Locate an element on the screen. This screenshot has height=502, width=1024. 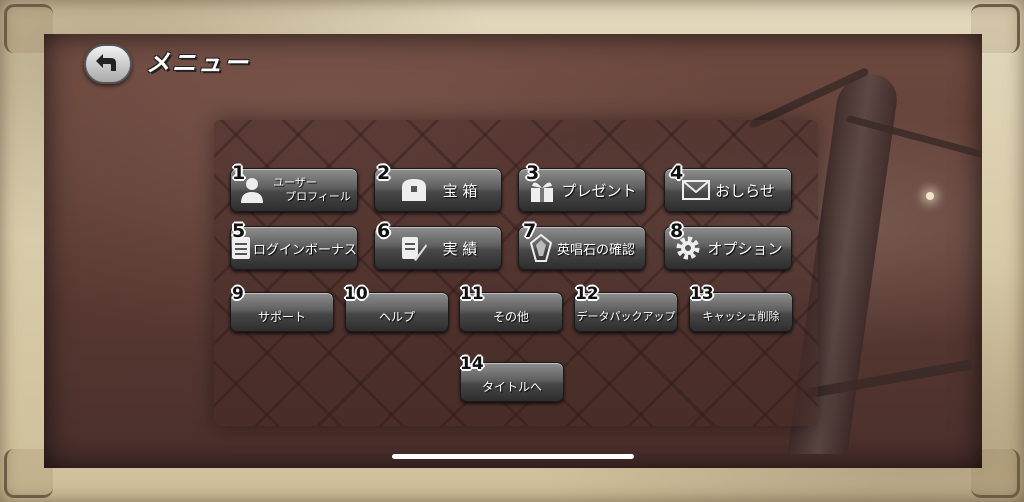
number-badge: 4 is located at coordinates (677, 173).